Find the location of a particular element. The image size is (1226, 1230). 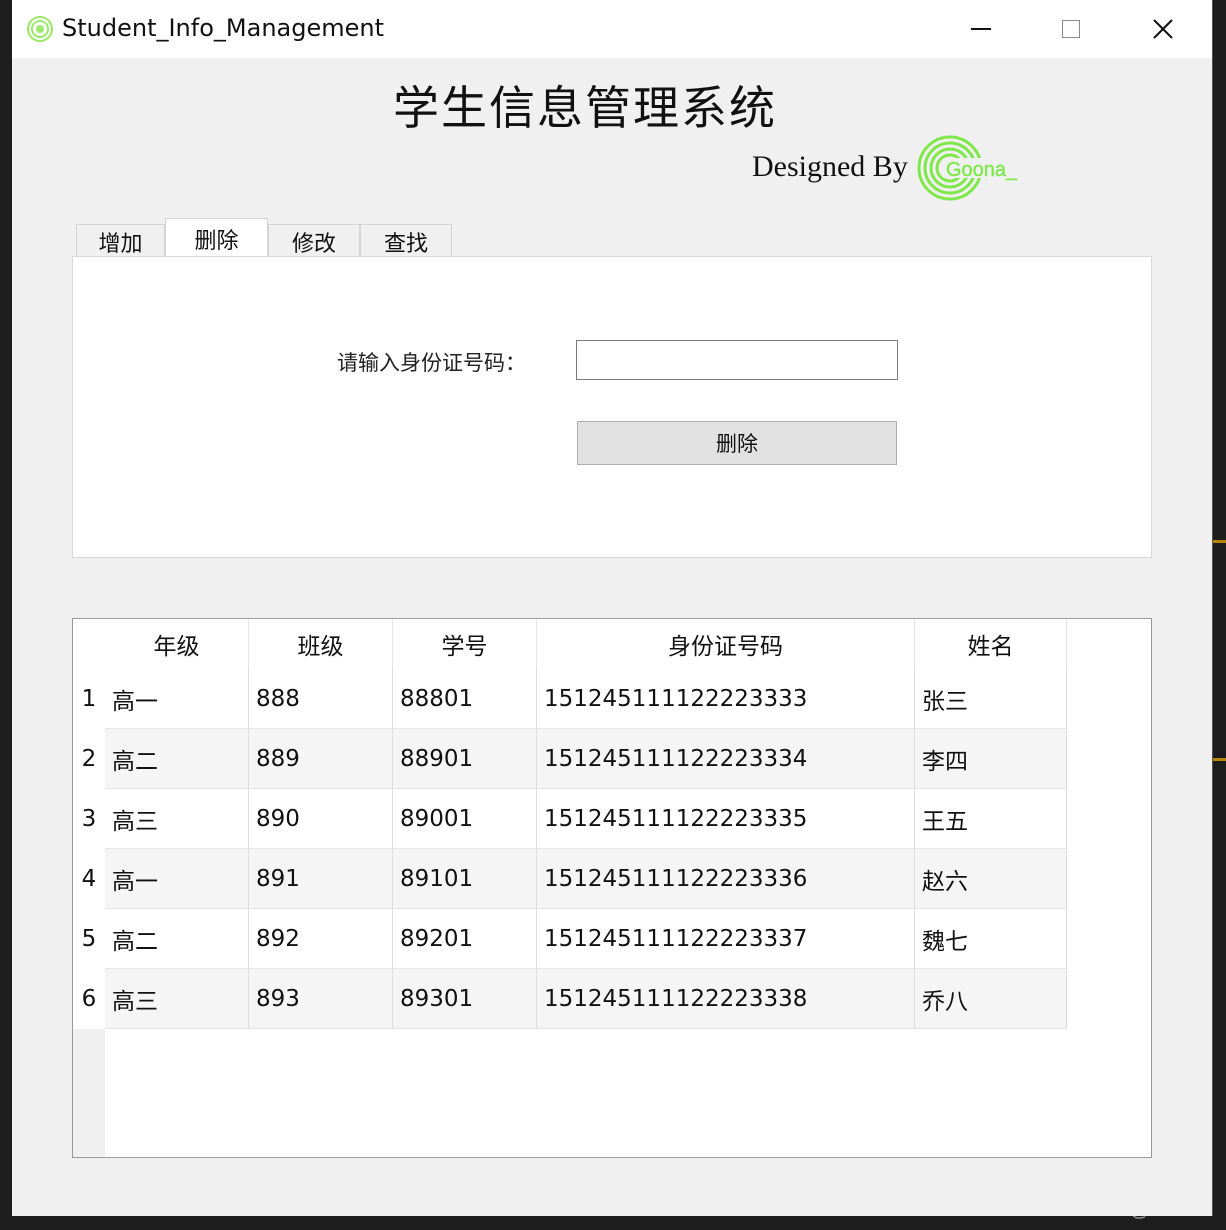

table-cell-name: 魏七 is located at coordinates (991, 939).